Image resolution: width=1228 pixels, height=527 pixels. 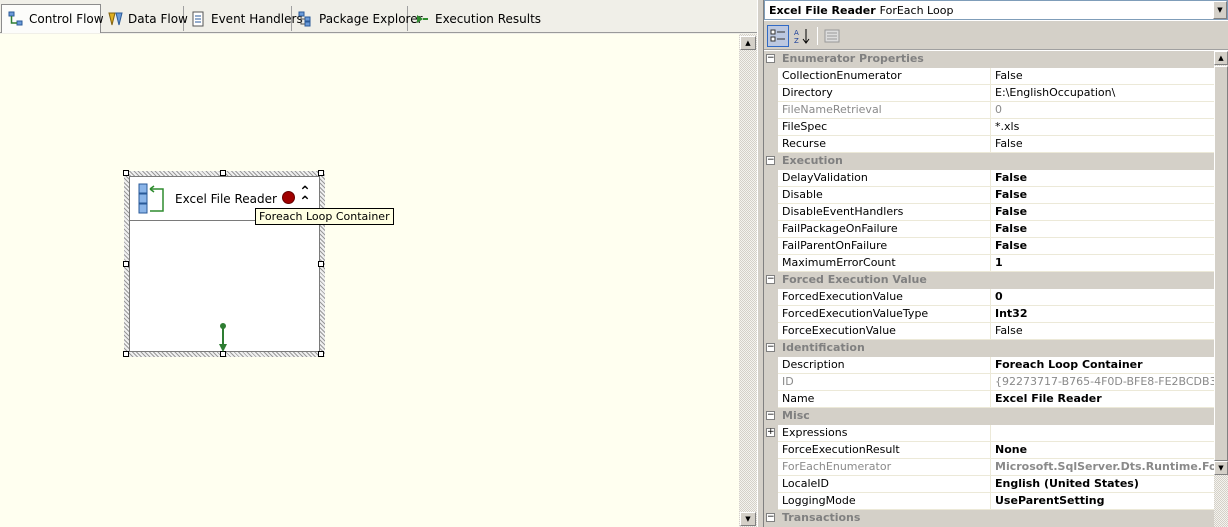 I want to click on property-row: ID{92273717-B765-4F0D-BFE8-FE2BCDB3CEBC}, so click(x=989, y=382).